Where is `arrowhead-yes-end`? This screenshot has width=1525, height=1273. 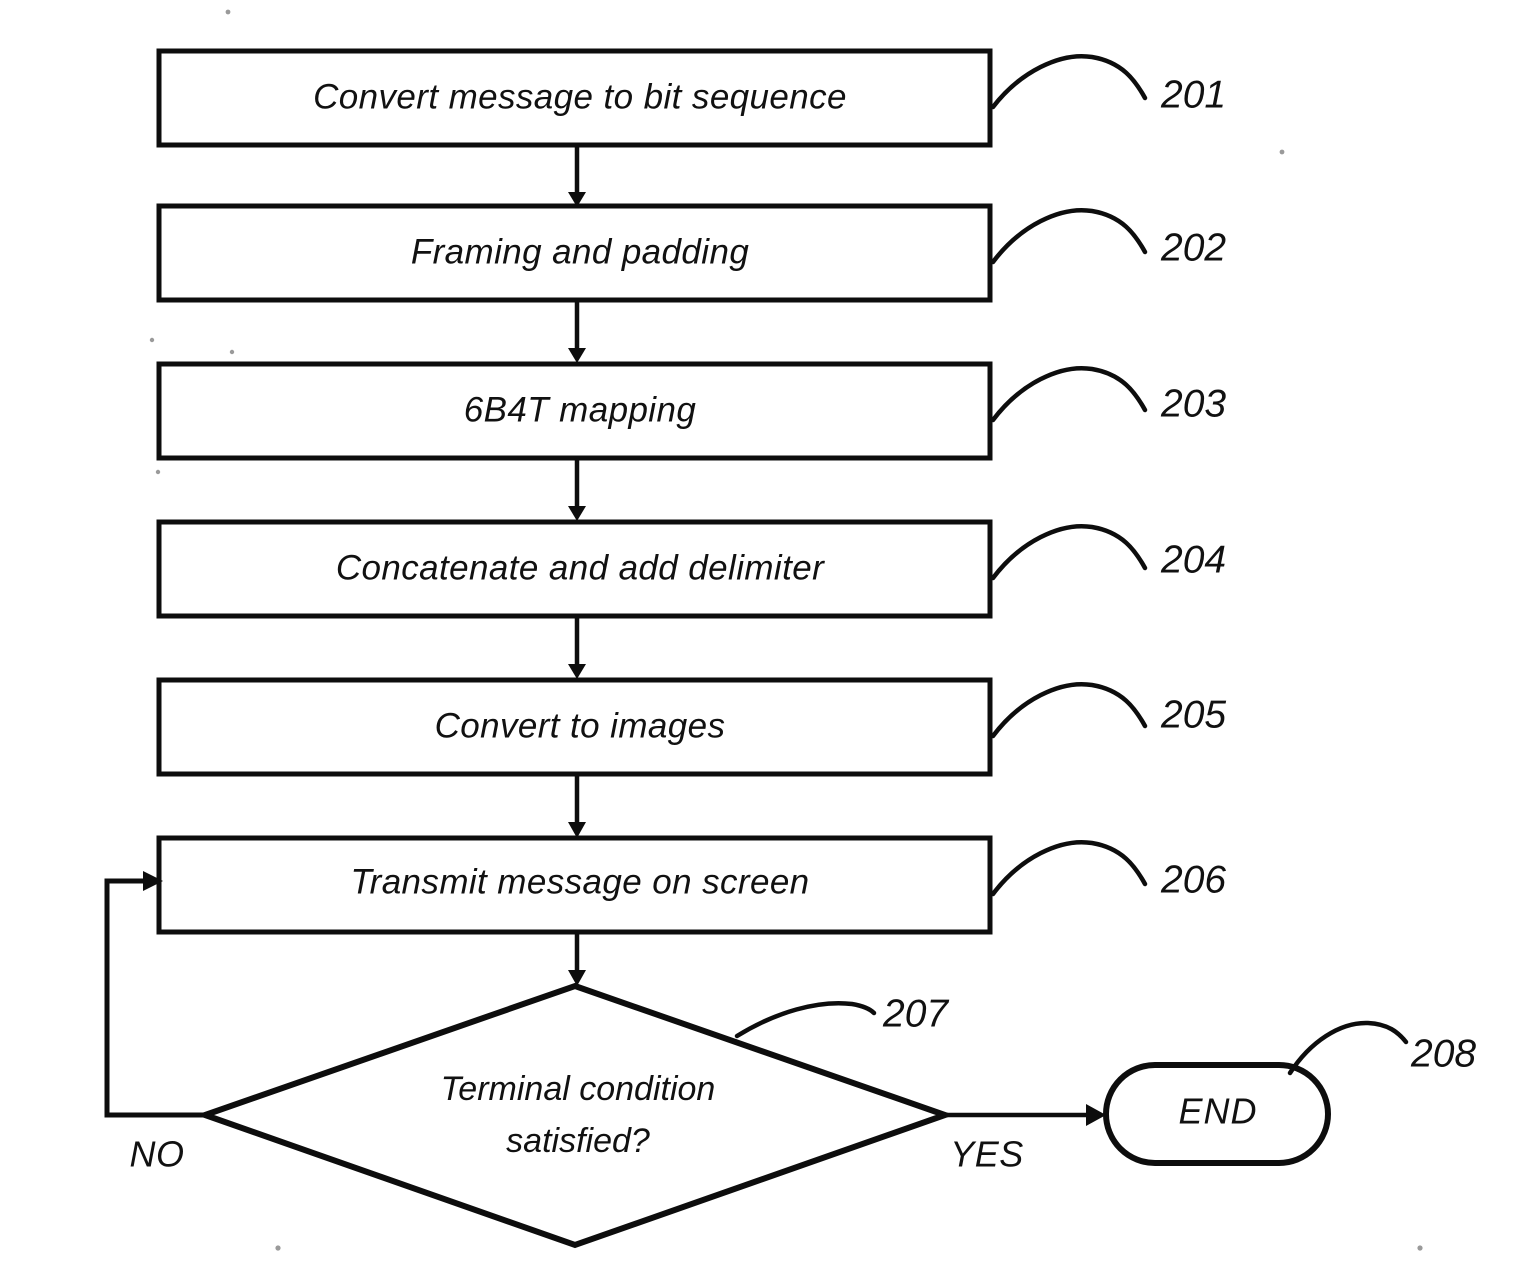
arrowhead-yes-end is located at coordinates (1096, 1115).